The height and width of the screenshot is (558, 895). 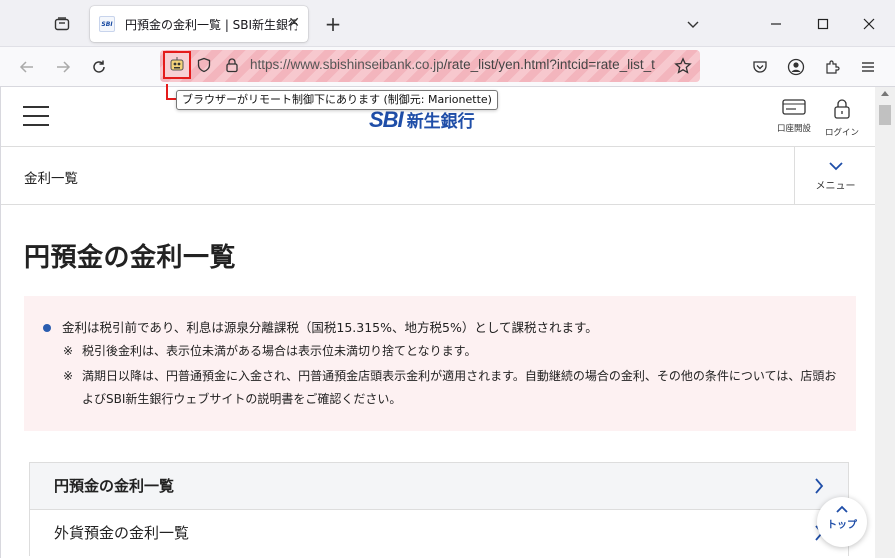 What do you see at coordinates (885, 322) in the screenshot?
I see `page-scrollbar` at bounding box center [885, 322].